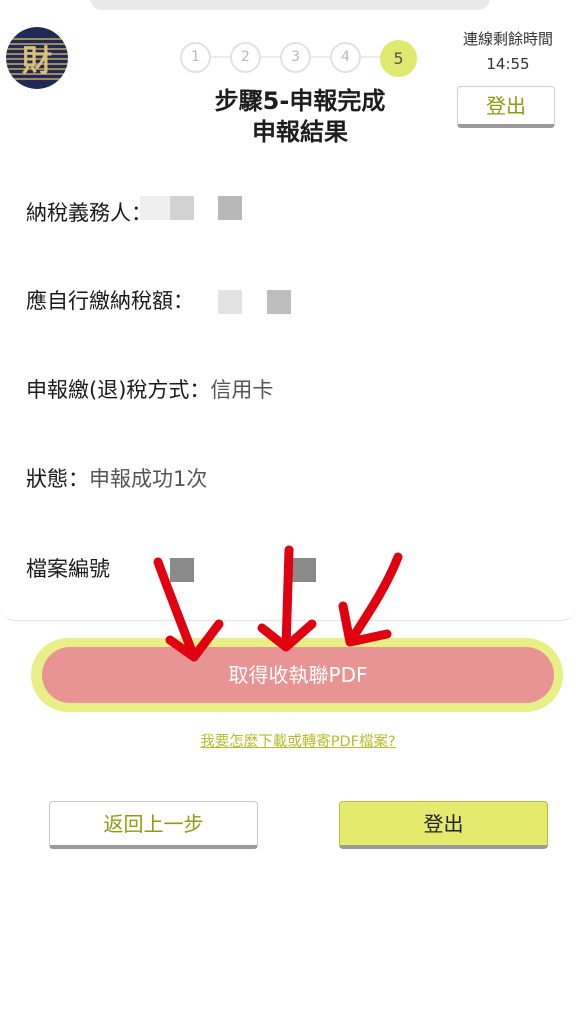  I want to click on payment-method-row: 申報繳(退)稅方式：信用卡, so click(149, 390).